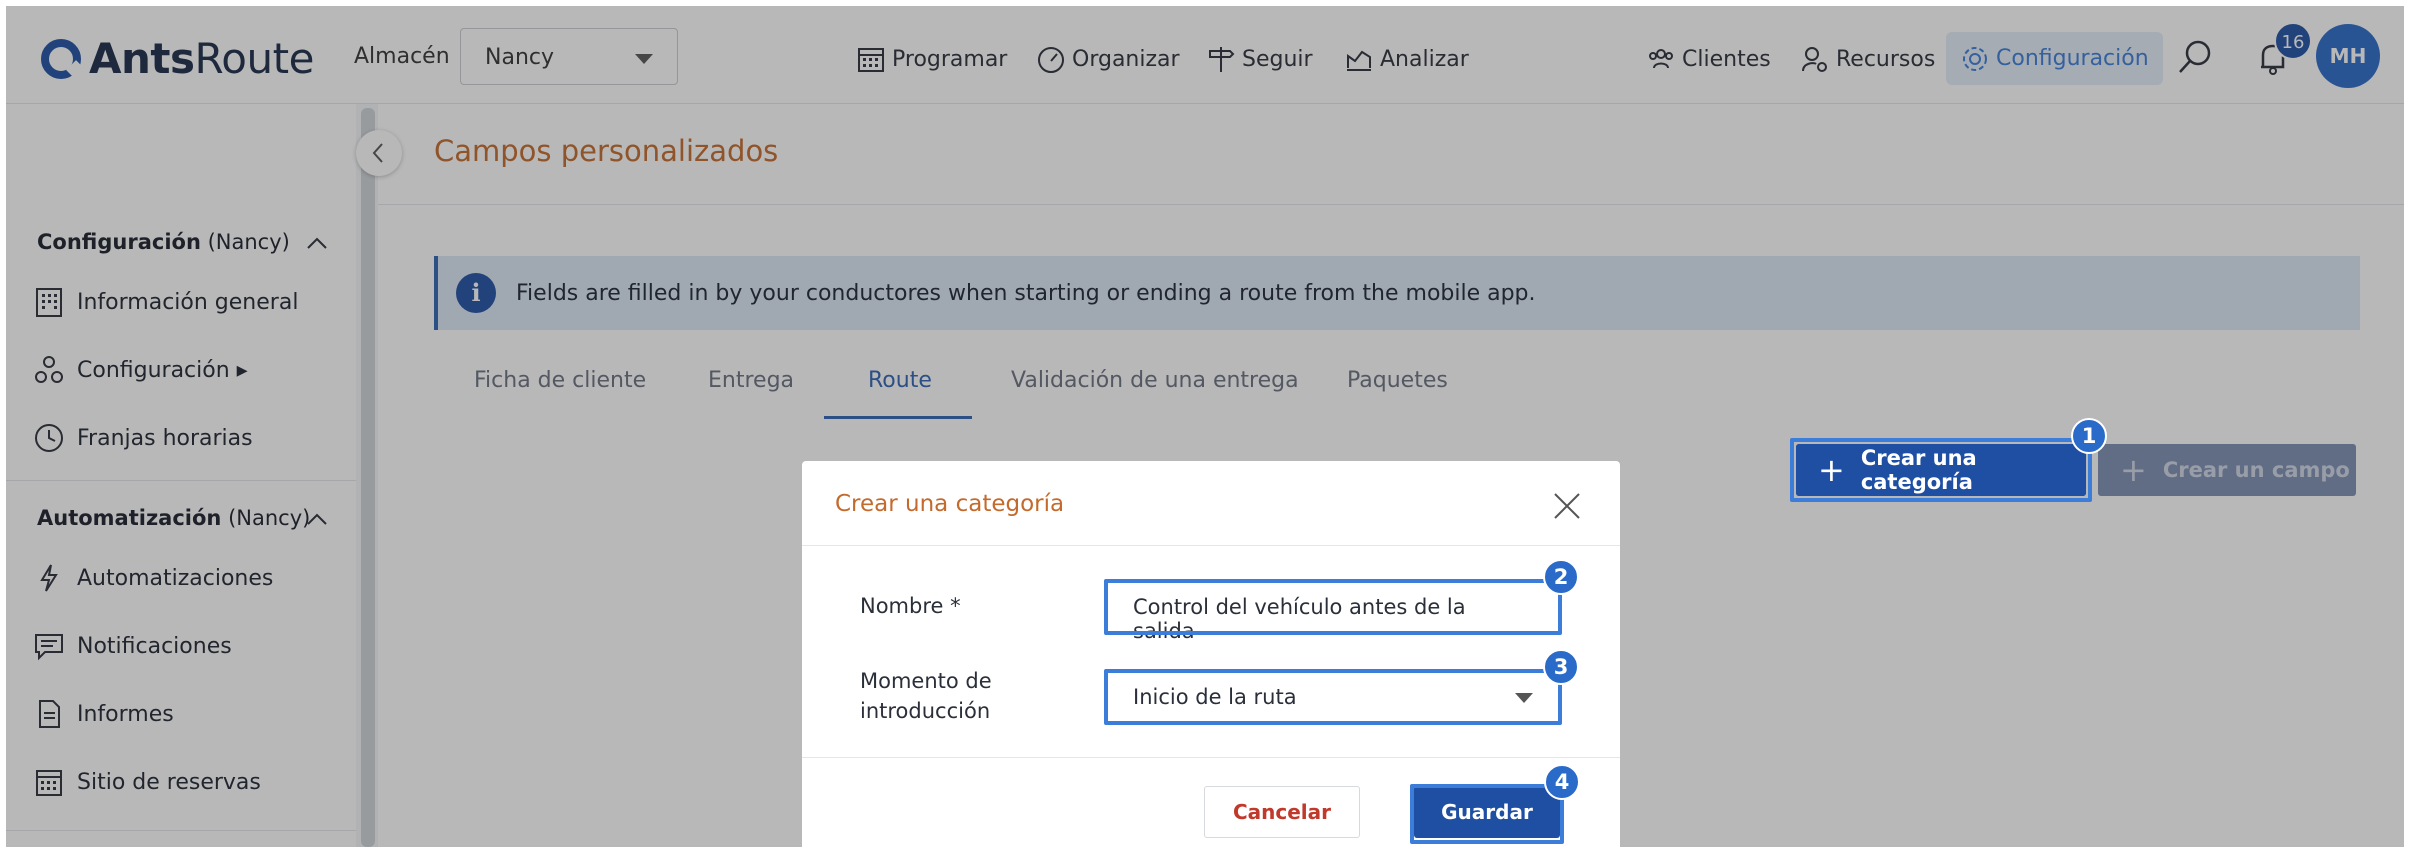  I want to click on step-3-marker: 3, so click(1561, 667).